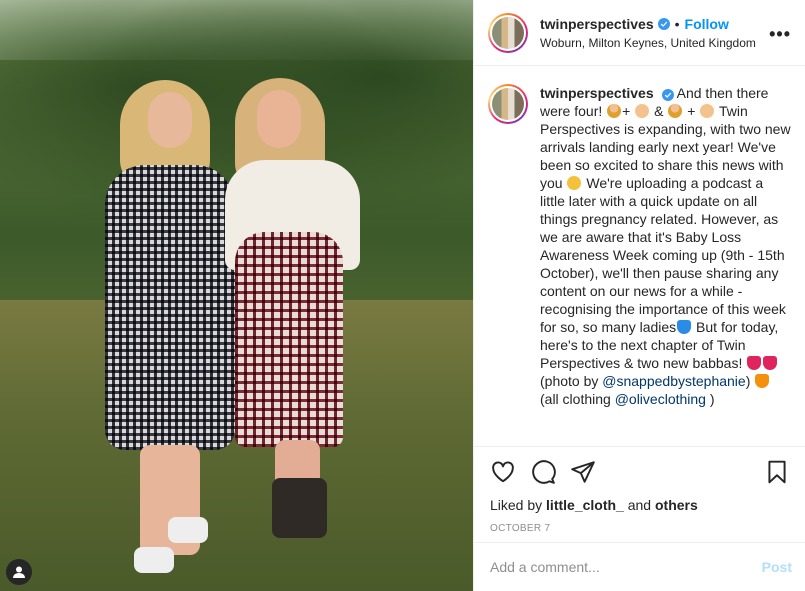  Describe the element at coordinates (177, 540) in the screenshot. I see `left-woman-sneakers` at that location.